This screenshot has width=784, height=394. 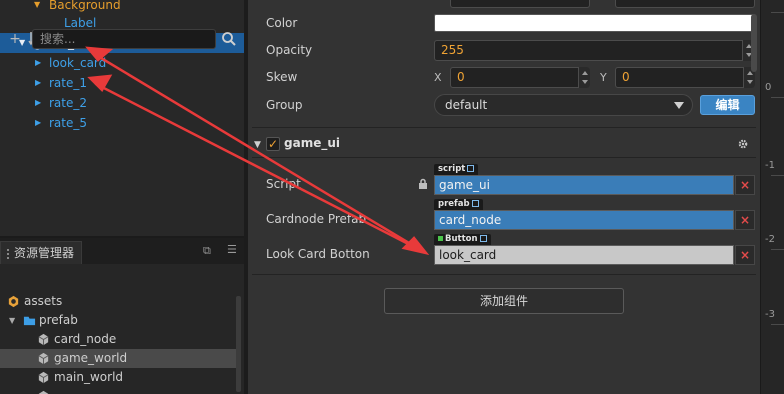 What do you see at coordinates (282, 23) in the screenshot?
I see `color-label: Color` at bounding box center [282, 23].